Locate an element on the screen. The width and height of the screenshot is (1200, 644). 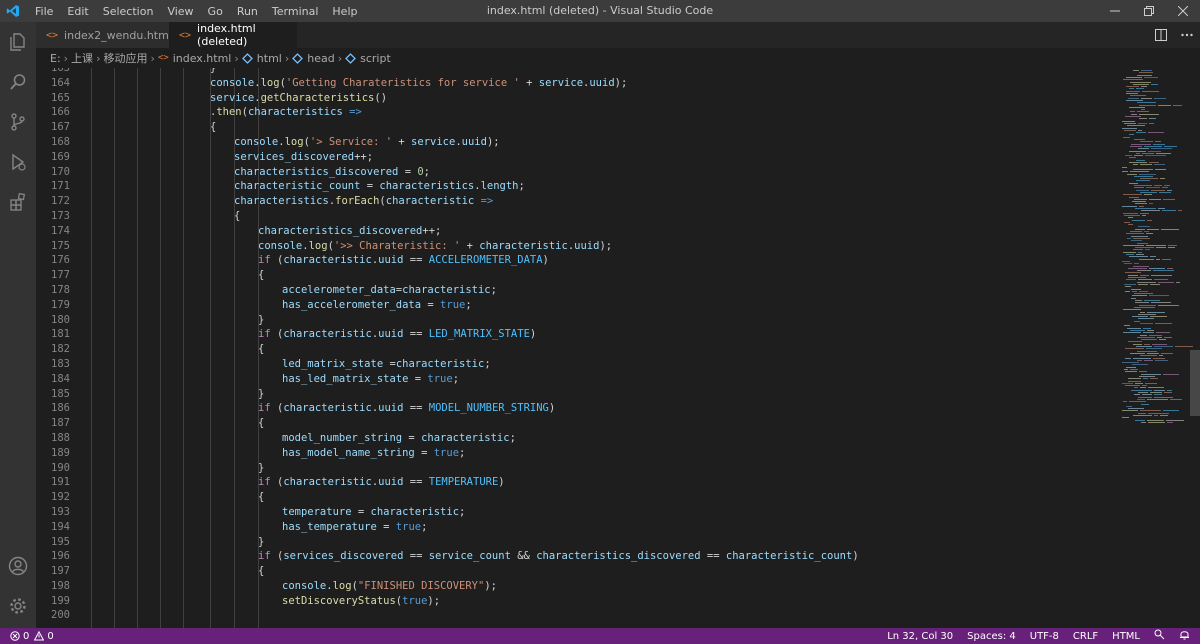
account-icon is located at coordinates (18, 566).